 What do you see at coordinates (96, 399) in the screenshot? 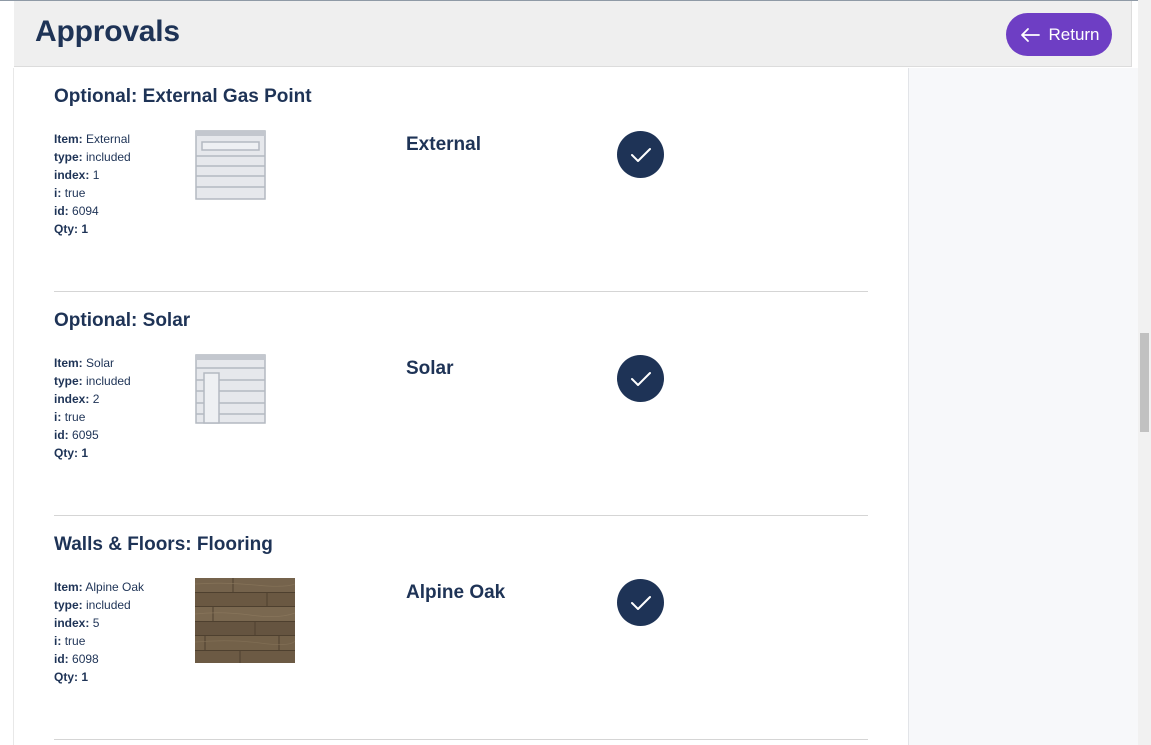
I see `index-value: 2` at bounding box center [96, 399].